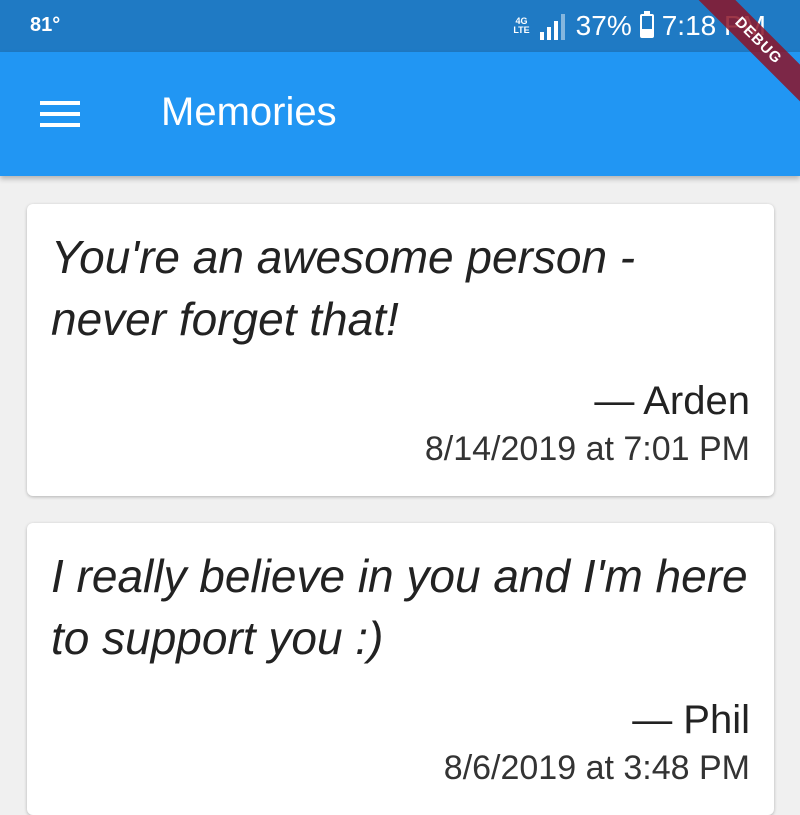 The image size is (800, 815). Describe the element at coordinates (45, 25) in the screenshot. I see `weather-temperature: 81°` at that location.